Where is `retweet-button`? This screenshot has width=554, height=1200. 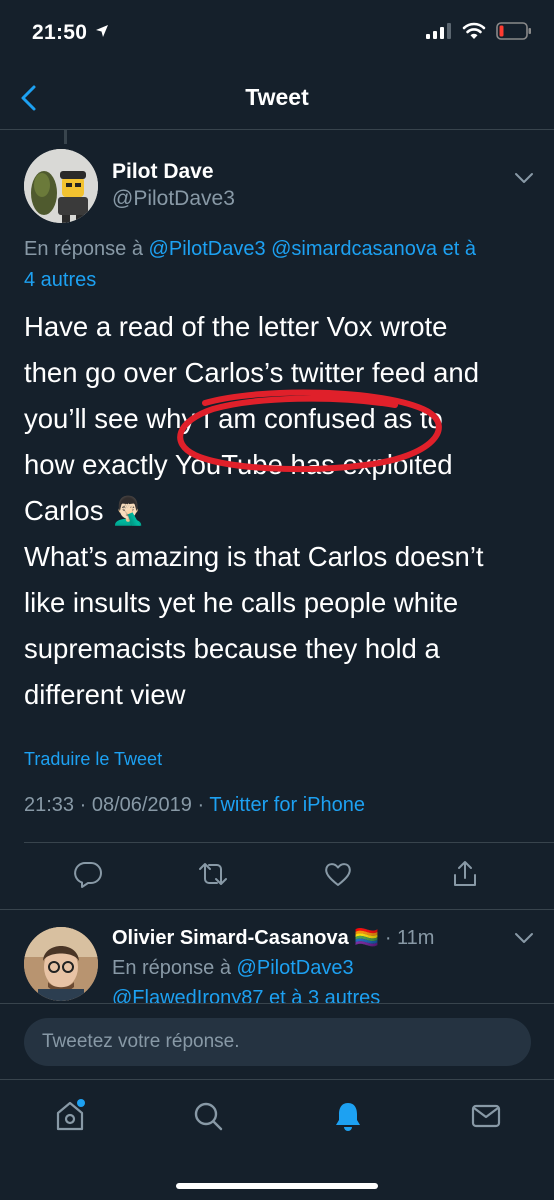 retweet-button is located at coordinates (213, 874).